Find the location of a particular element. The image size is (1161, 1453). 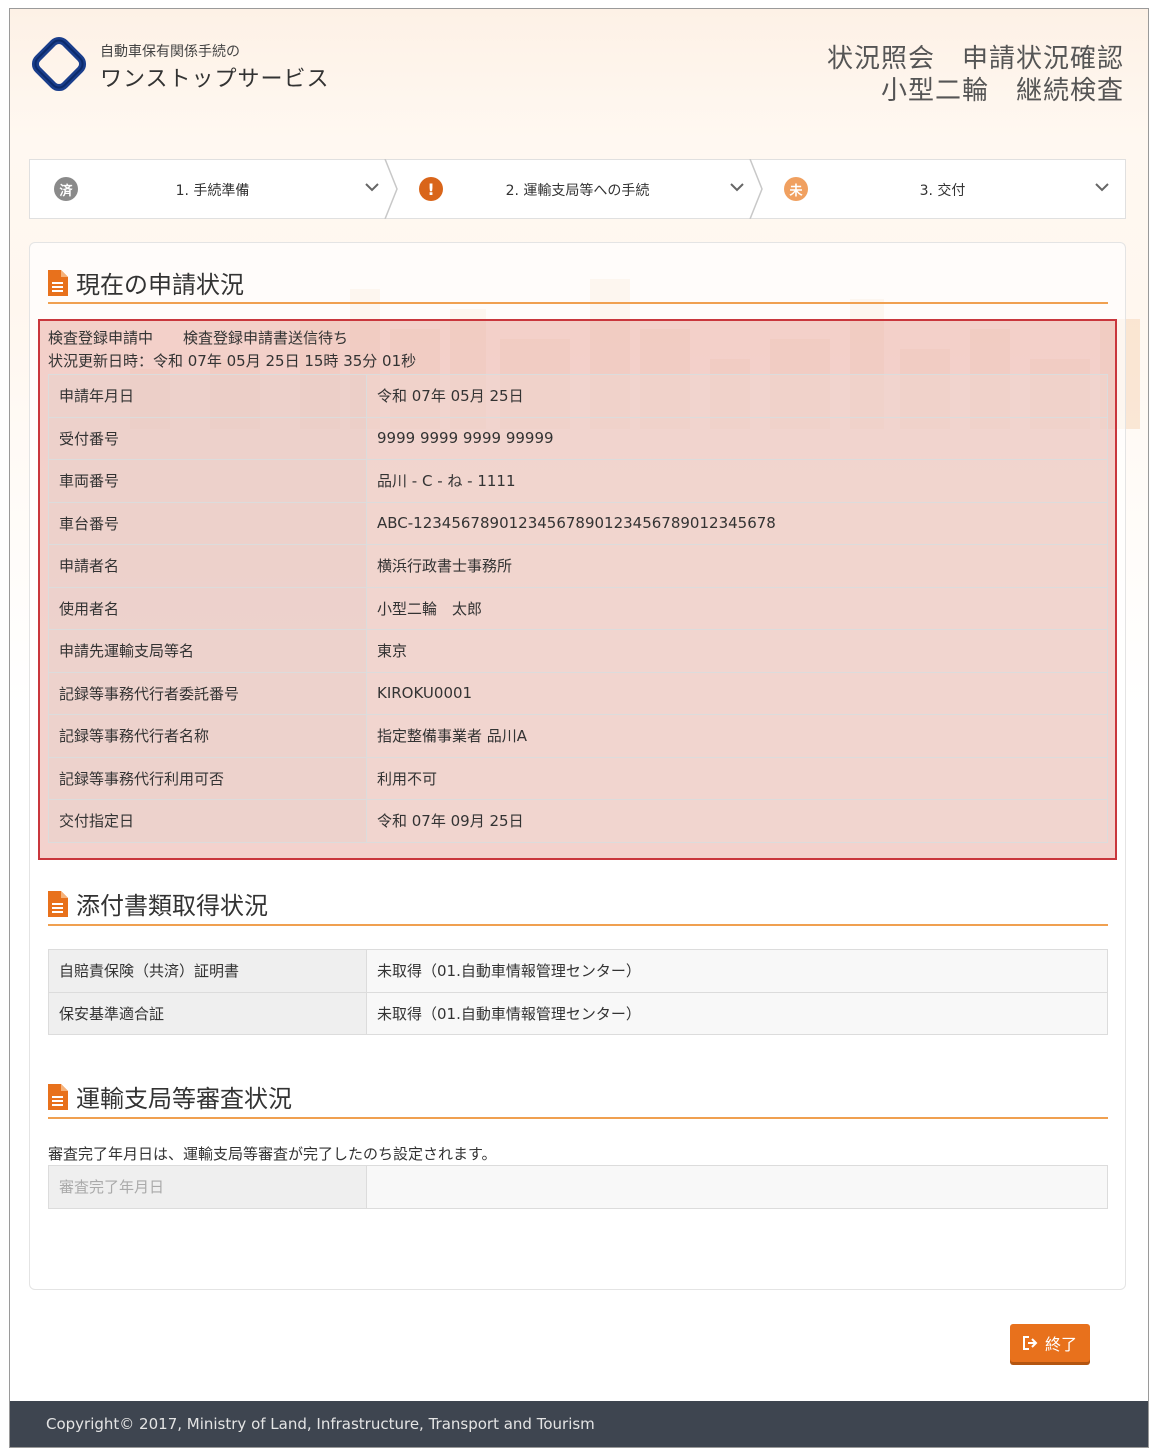

step-preparation: 済 1. 手続準備 is located at coordinates (214, 189).